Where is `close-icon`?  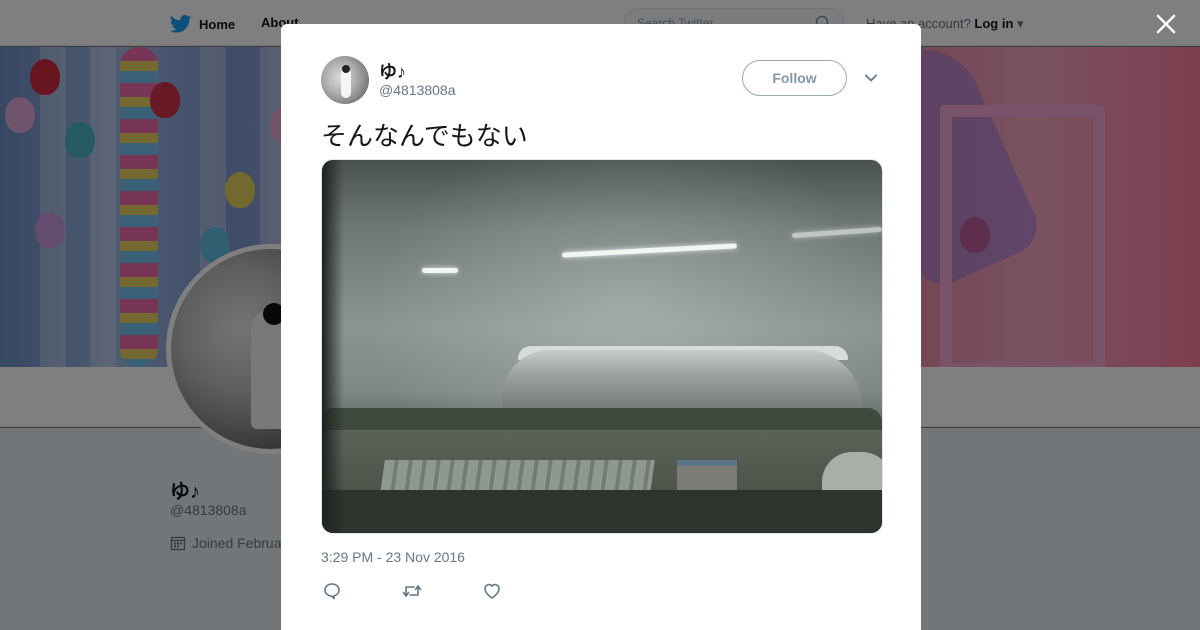 close-icon is located at coordinates (1166, 24).